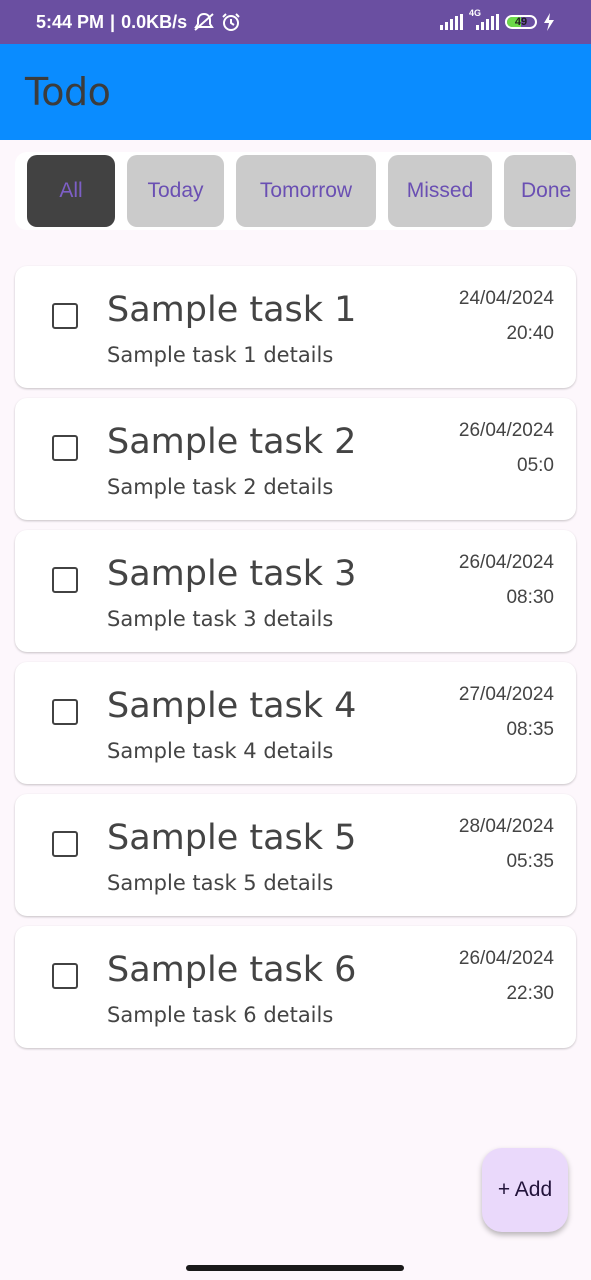  What do you see at coordinates (220, 619) in the screenshot?
I see `task-details: Sample task 3 details` at bounding box center [220, 619].